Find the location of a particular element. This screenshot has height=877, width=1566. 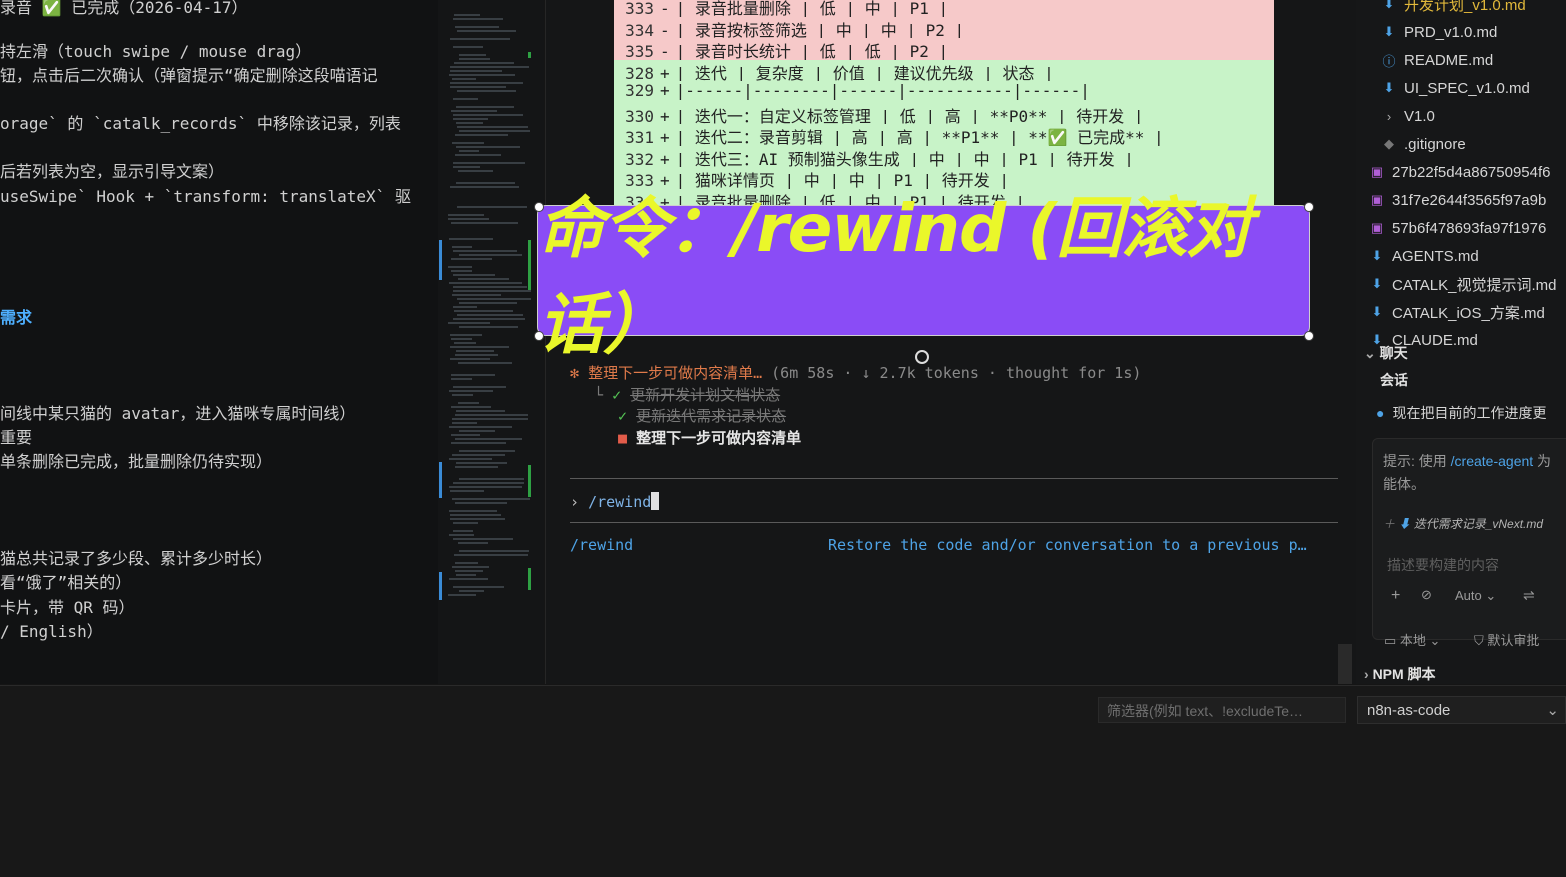

line-number: 329 is located at coordinates (639, 90).